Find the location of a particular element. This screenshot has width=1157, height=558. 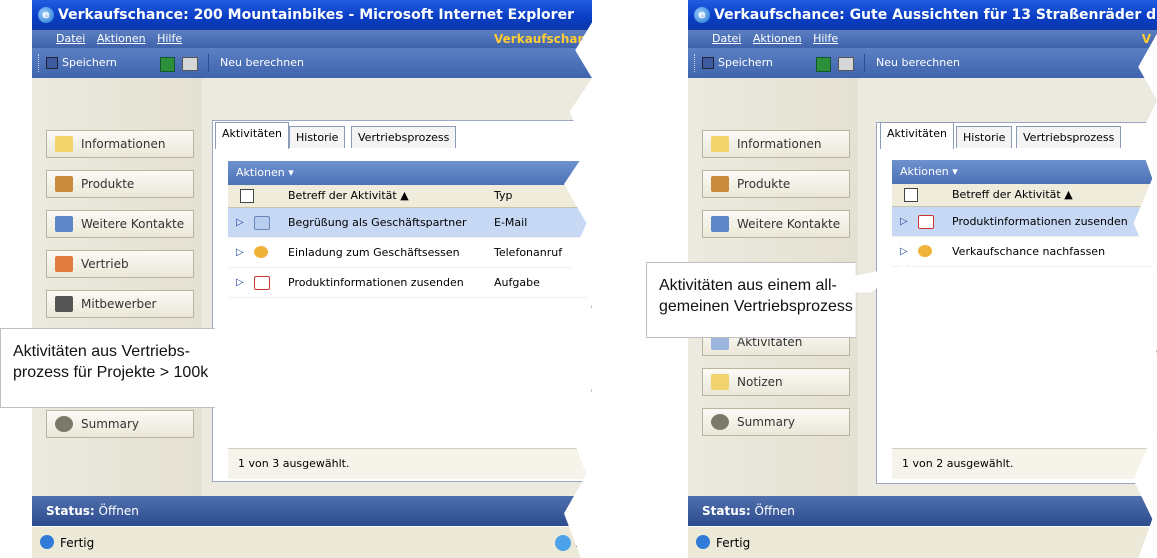

row-subject: Begrüßung als Geschäftspartner is located at coordinates (377, 222).